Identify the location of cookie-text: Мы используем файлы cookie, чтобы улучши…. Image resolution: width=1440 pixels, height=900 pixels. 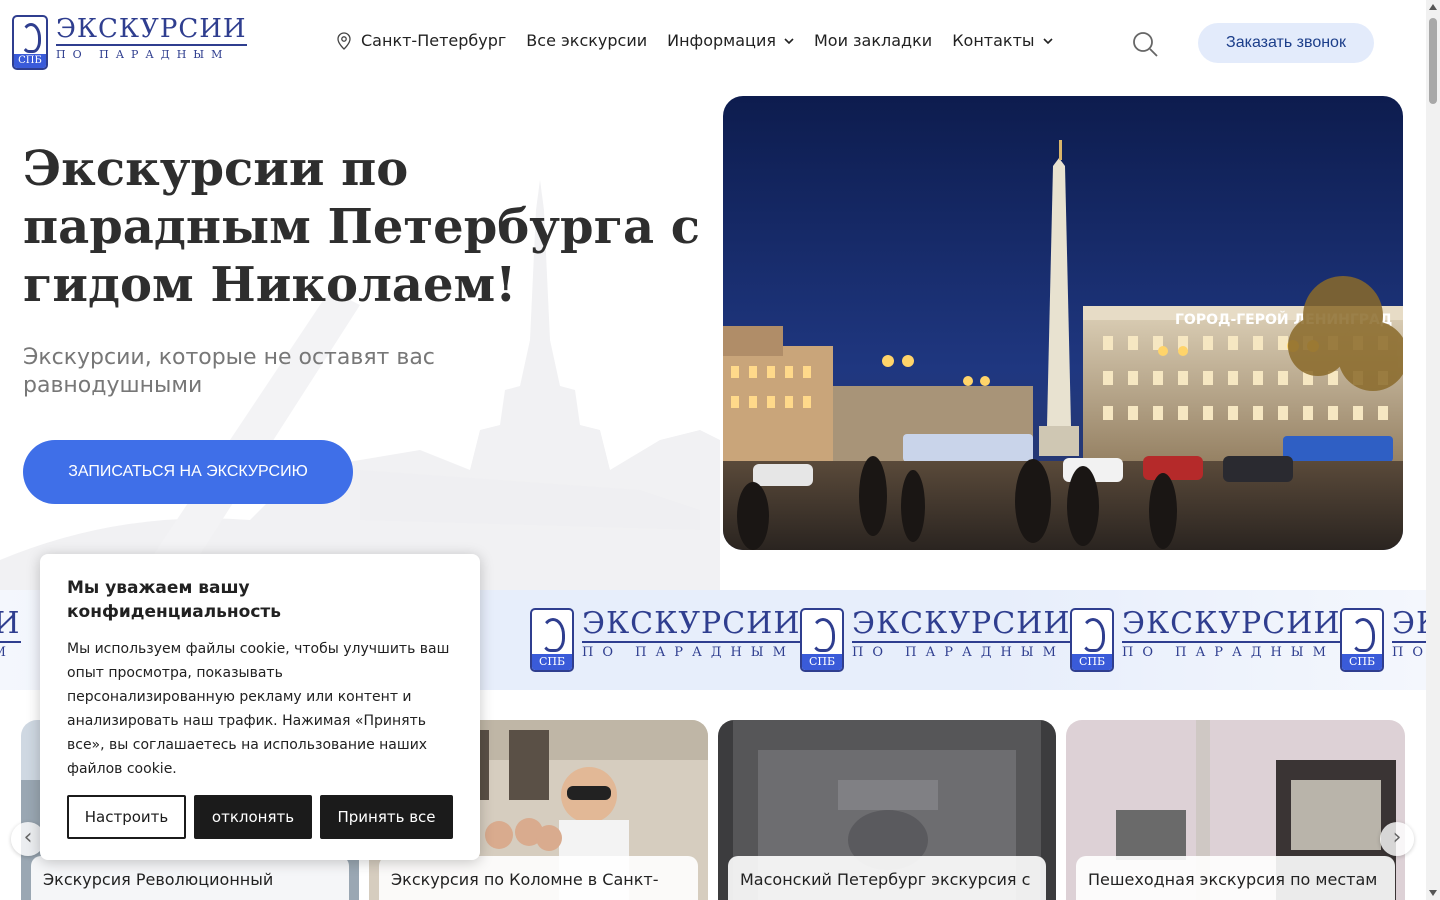
(258, 709).